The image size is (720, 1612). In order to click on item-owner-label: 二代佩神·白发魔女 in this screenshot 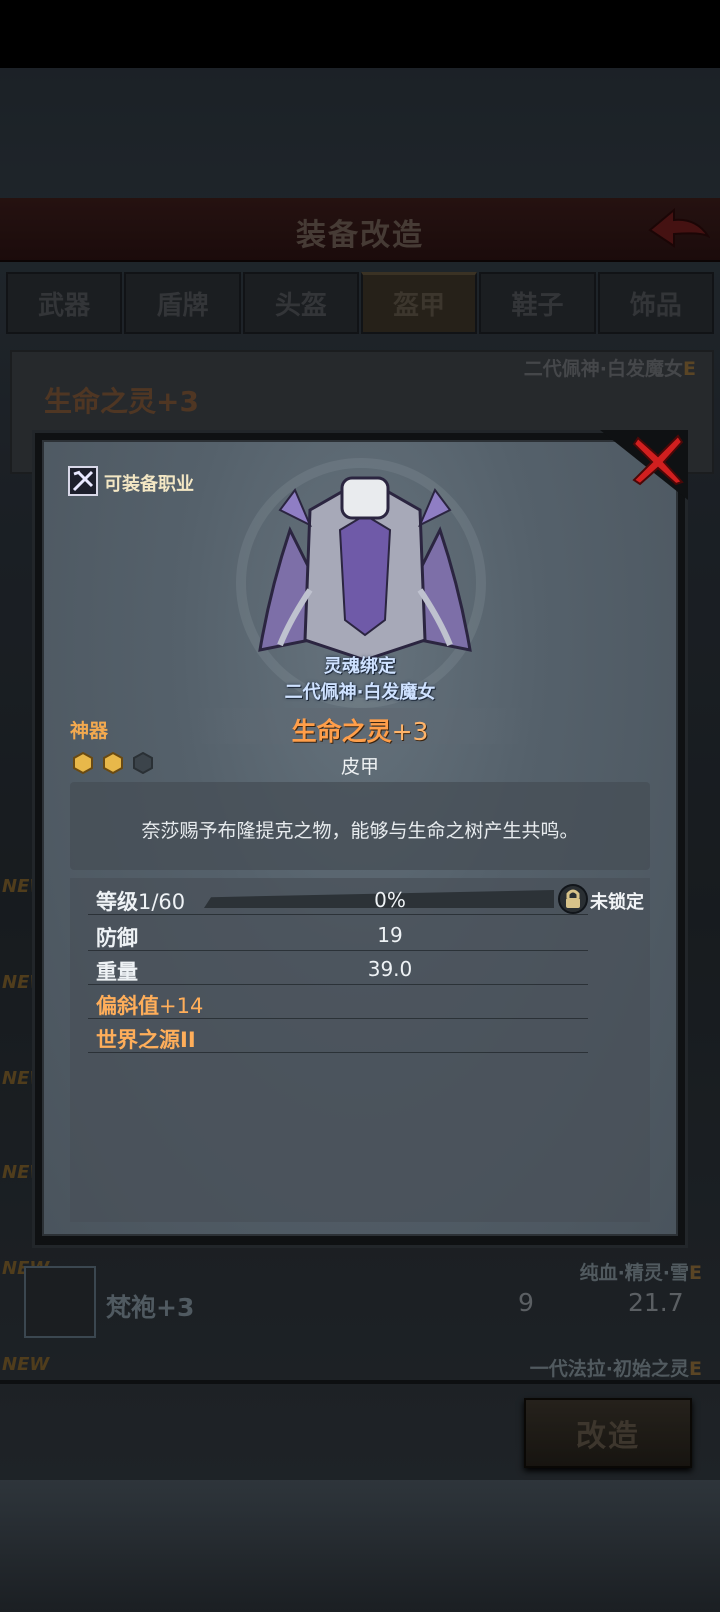, I will do `click(360, 692)`.